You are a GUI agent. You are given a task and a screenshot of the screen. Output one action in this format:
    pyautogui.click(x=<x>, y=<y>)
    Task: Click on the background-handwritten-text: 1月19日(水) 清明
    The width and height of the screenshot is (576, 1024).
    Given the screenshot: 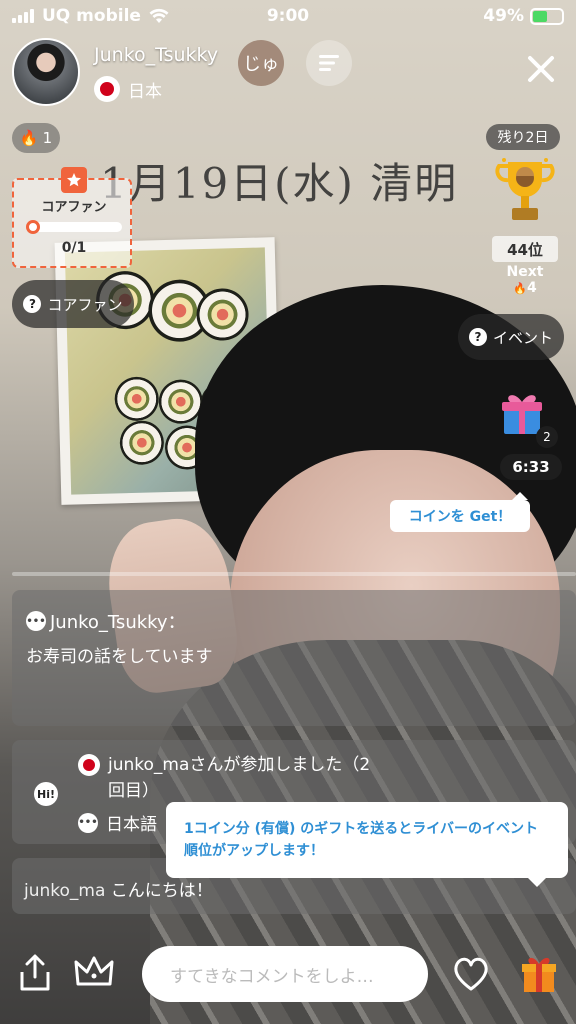 What is the action you would take?
    pyautogui.click(x=279, y=183)
    